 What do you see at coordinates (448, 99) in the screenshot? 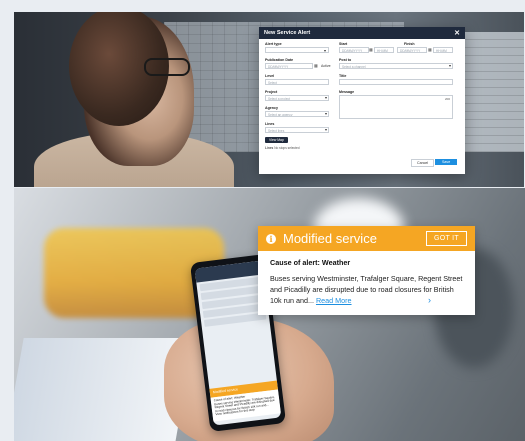
I see `message-counter: 200` at bounding box center [448, 99].